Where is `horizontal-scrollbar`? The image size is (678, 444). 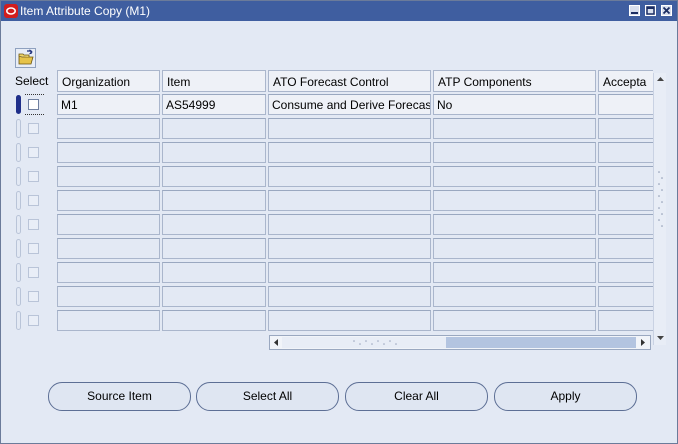
horizontal-scrollbar is located at coordinates (460, 342).